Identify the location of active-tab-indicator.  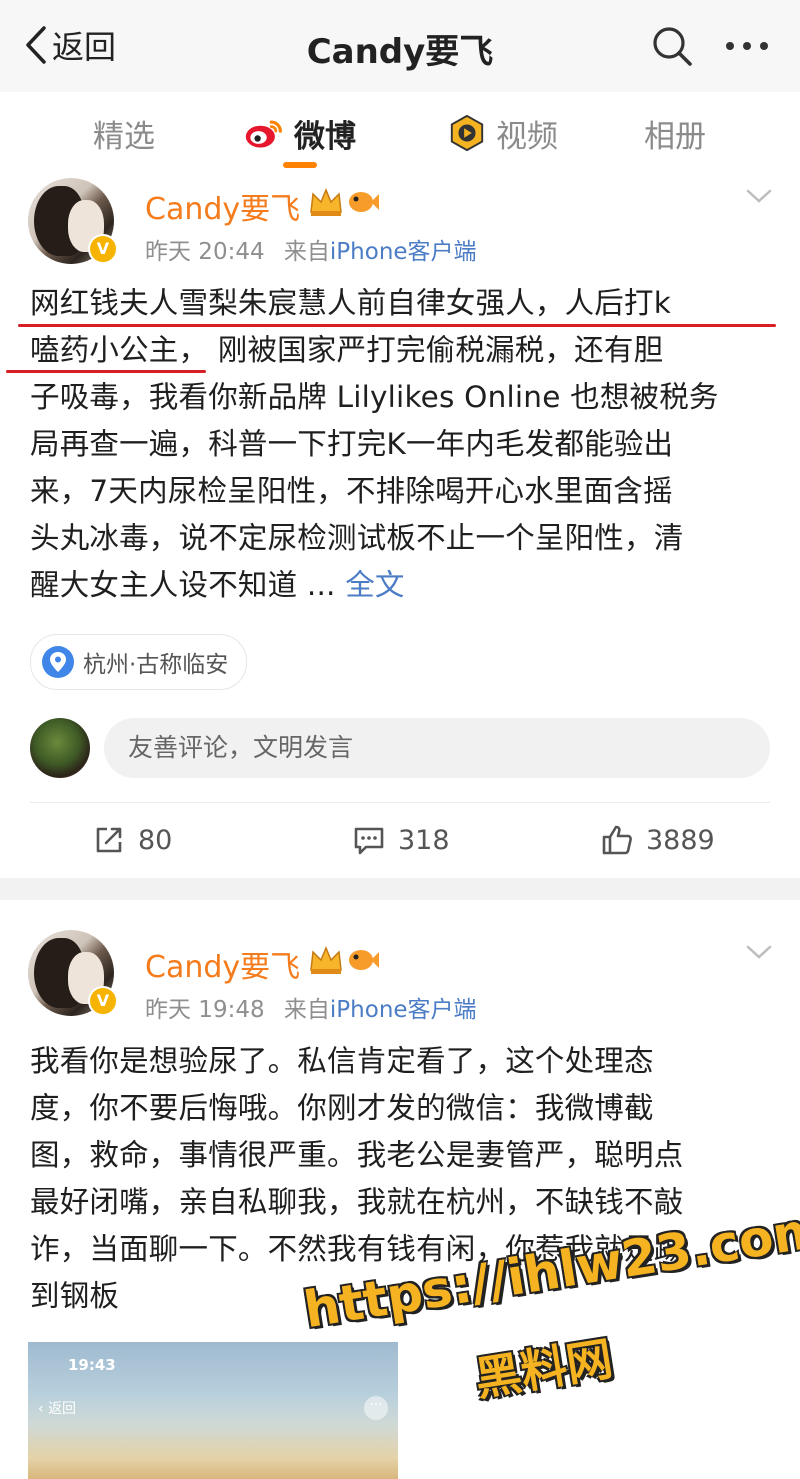
(300, 165).